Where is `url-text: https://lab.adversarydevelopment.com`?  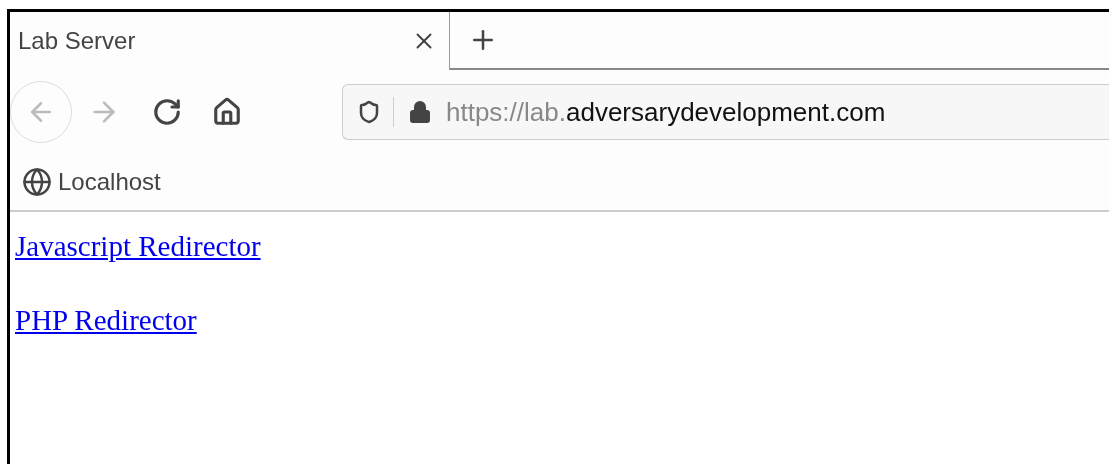
url-text: https://lab.adversarydevelopment.com is located at coordinates (666, 112).